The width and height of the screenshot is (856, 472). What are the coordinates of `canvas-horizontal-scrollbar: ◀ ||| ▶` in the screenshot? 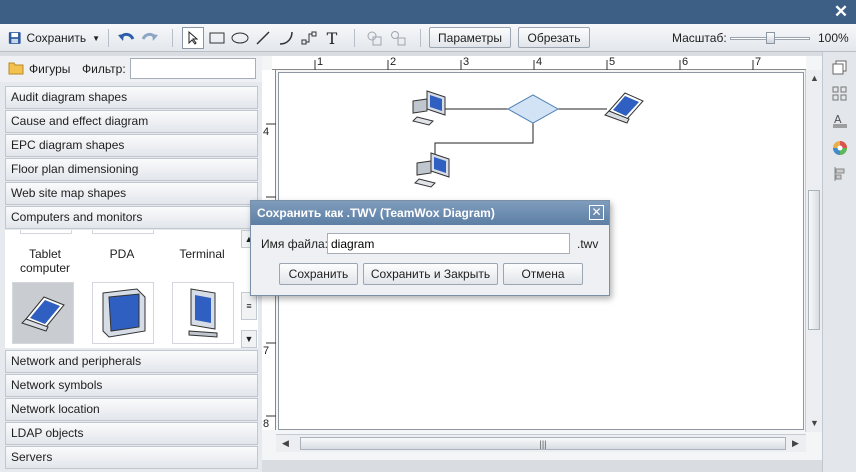 It's located at (541, 443).